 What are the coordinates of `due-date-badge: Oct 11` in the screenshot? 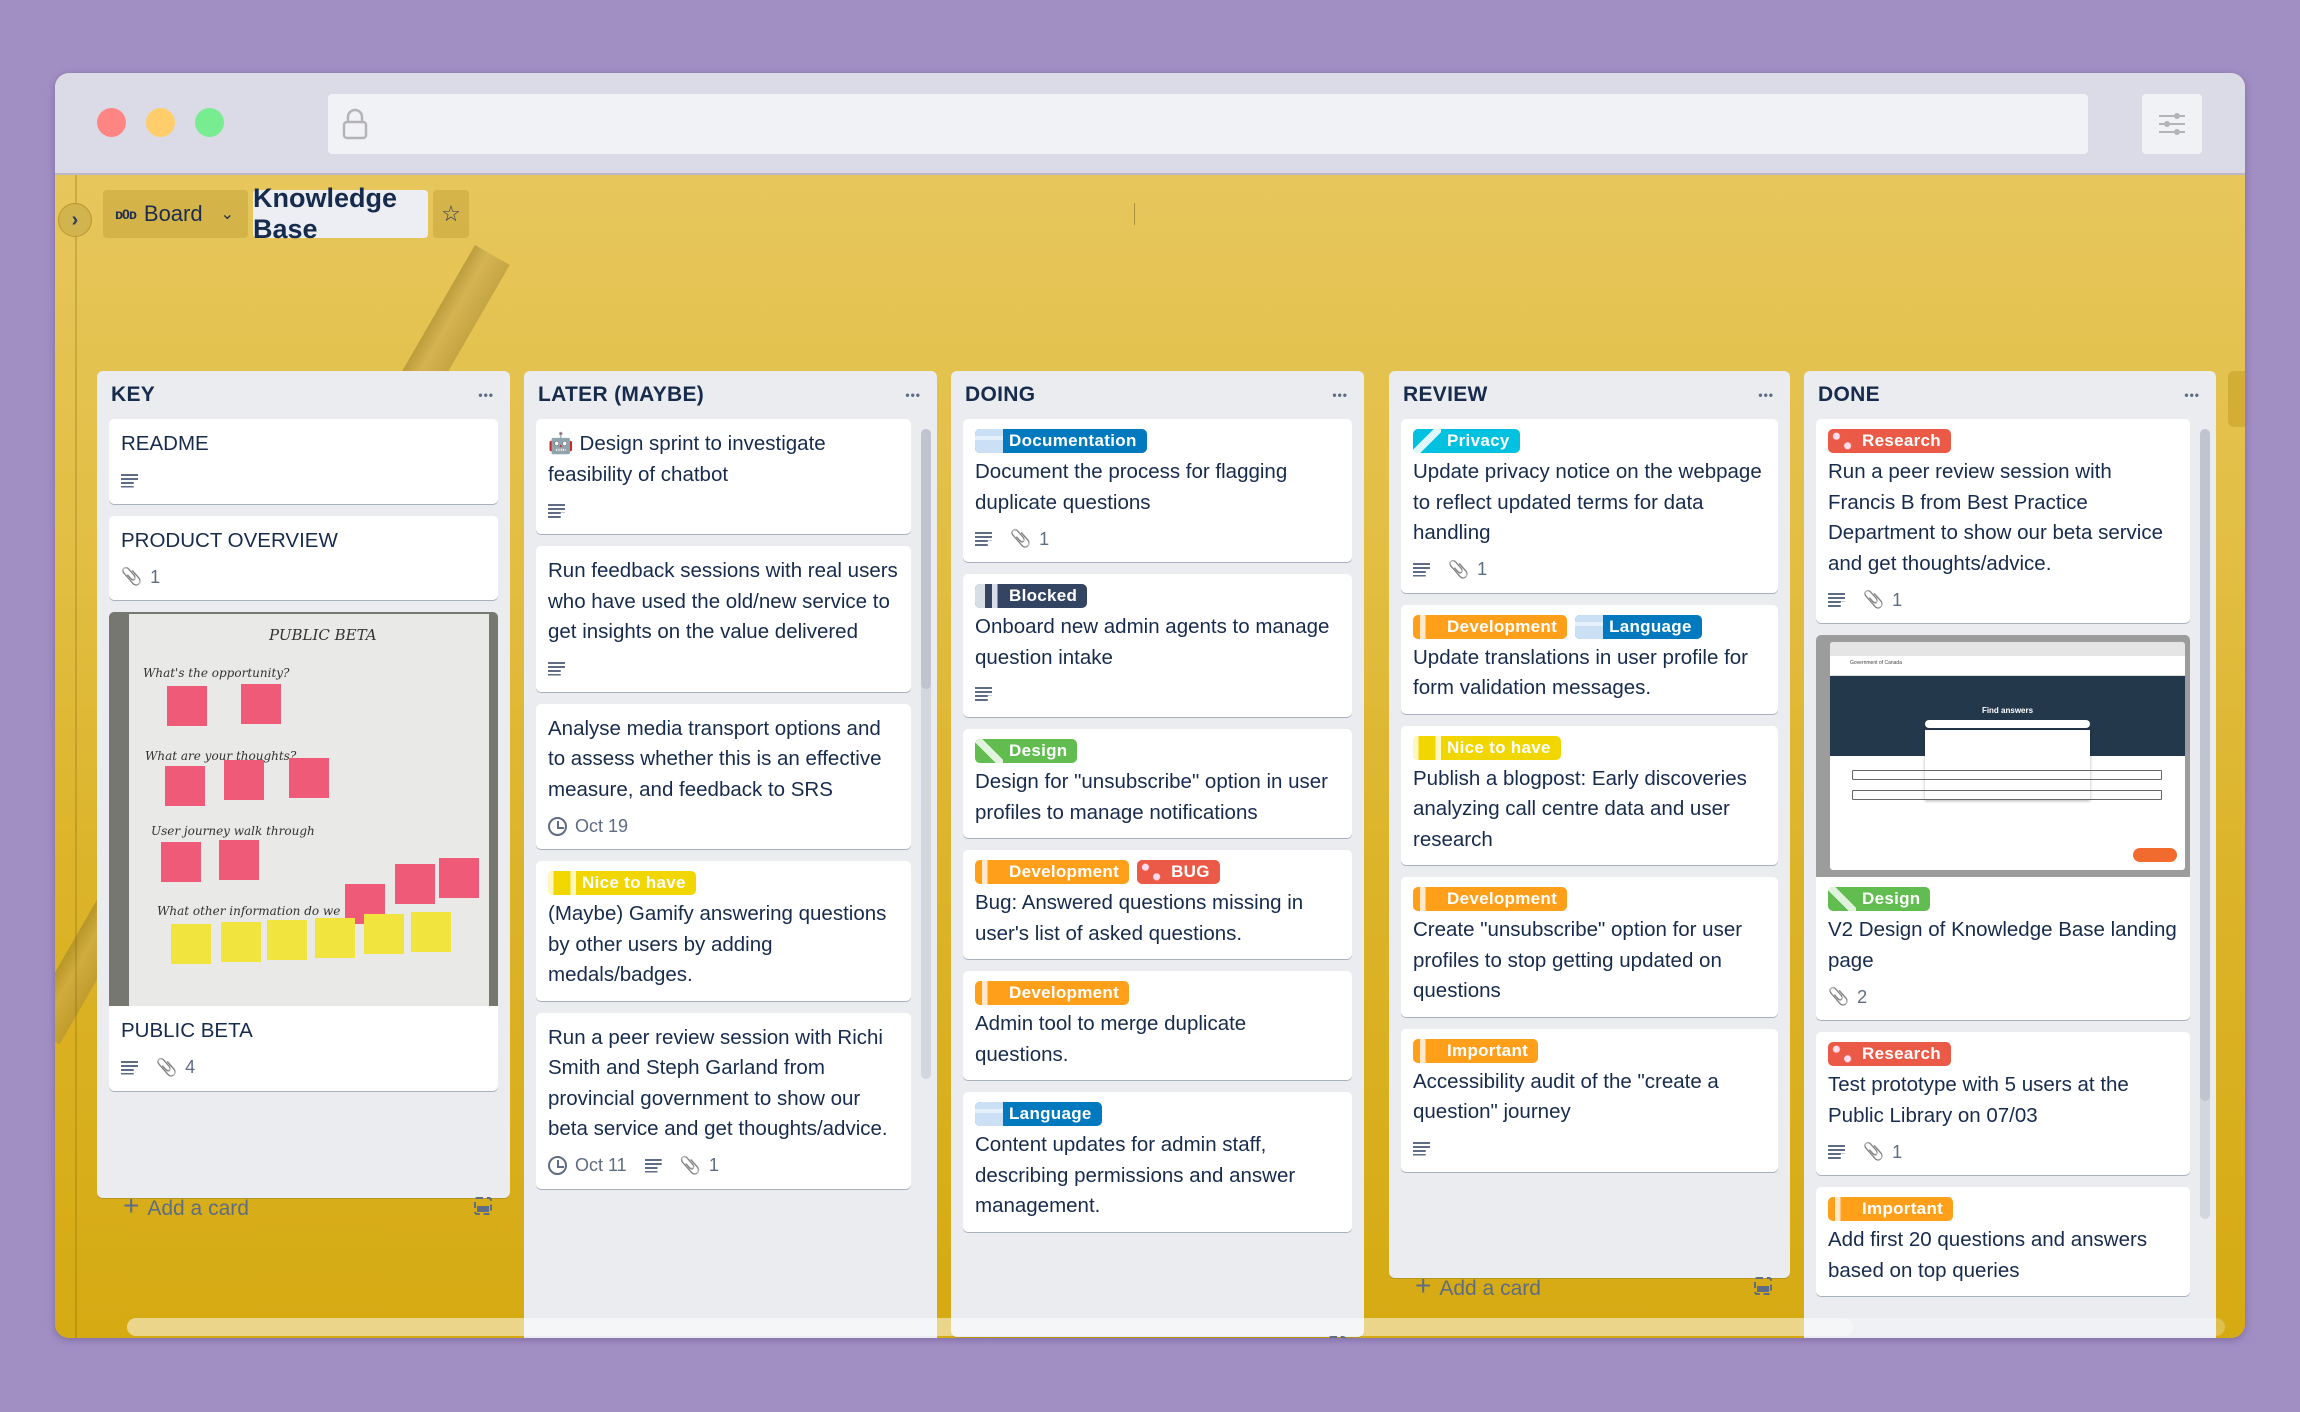 It's located at (587, 1165).